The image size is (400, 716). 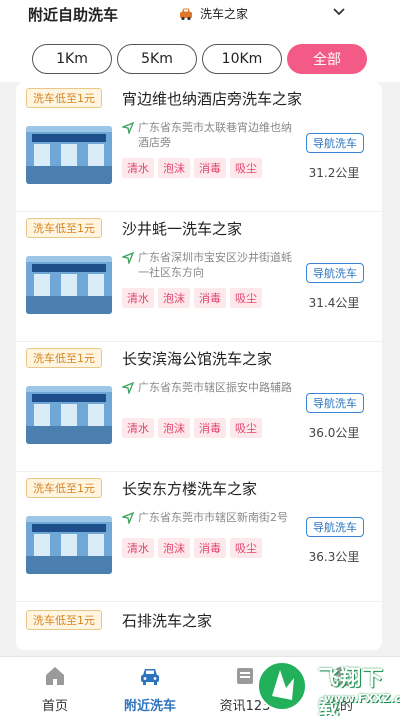 I want to click on distance-filter-bar: 1Km 5Km 10Km 全部, so click(x=200, y=56).